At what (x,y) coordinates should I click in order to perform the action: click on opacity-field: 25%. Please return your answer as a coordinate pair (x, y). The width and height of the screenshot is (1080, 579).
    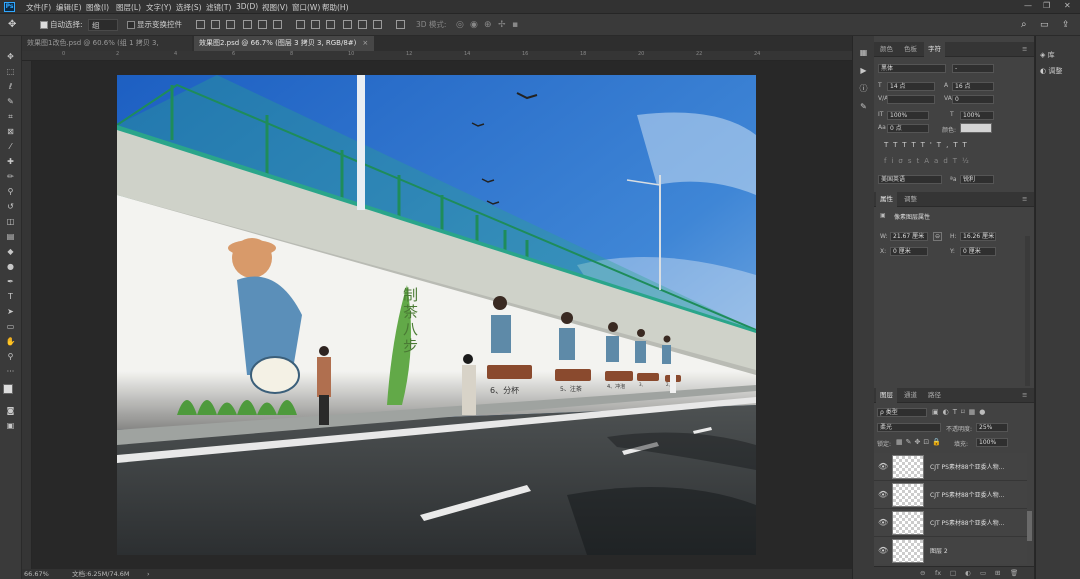
    Looking at the image, I should click on (992, 427).